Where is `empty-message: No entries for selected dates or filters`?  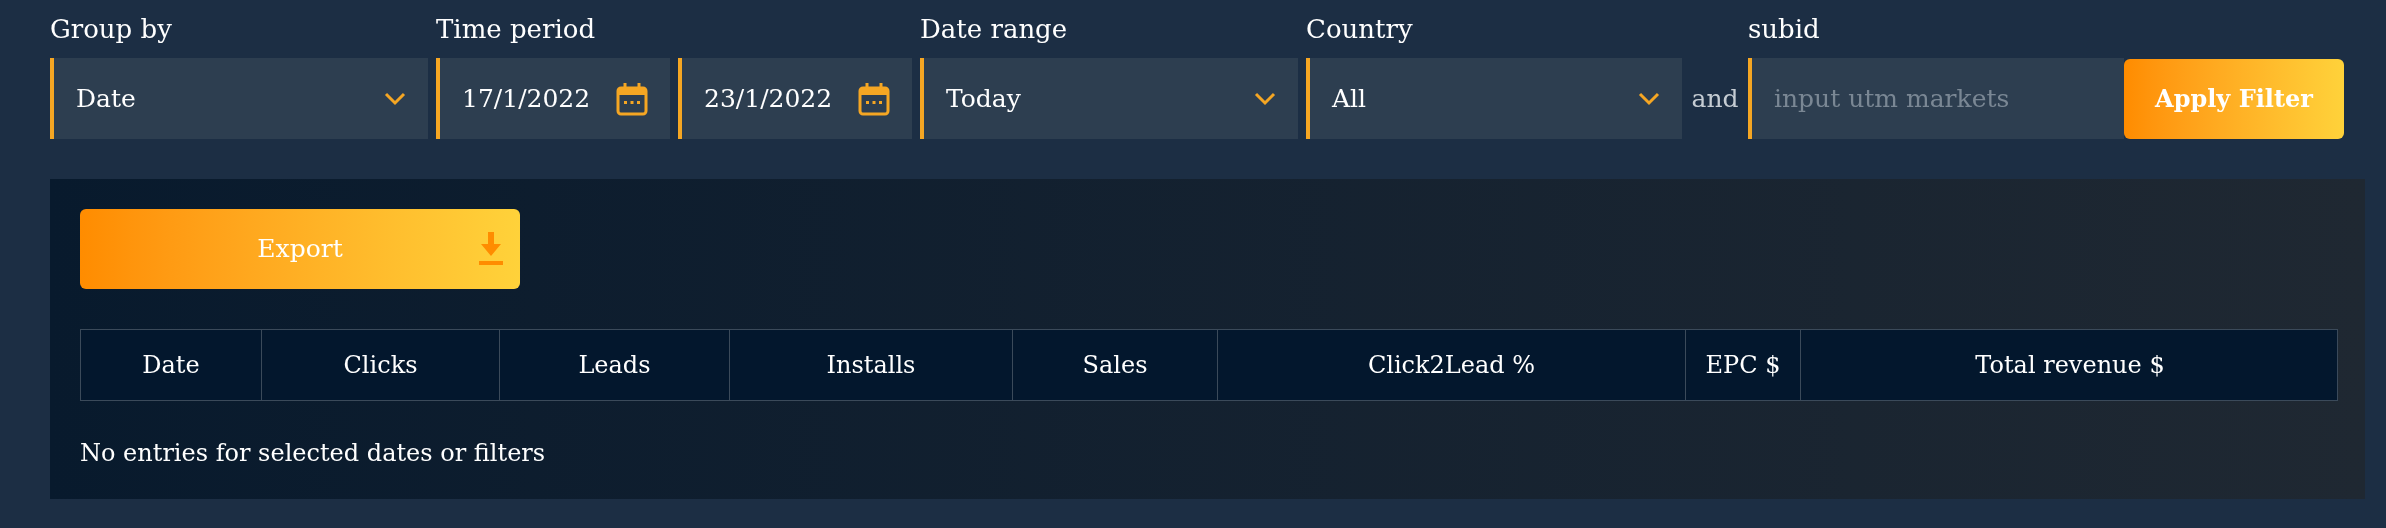 empty-message: No entries for selected dates or filters is located at coordinates (313, 453).